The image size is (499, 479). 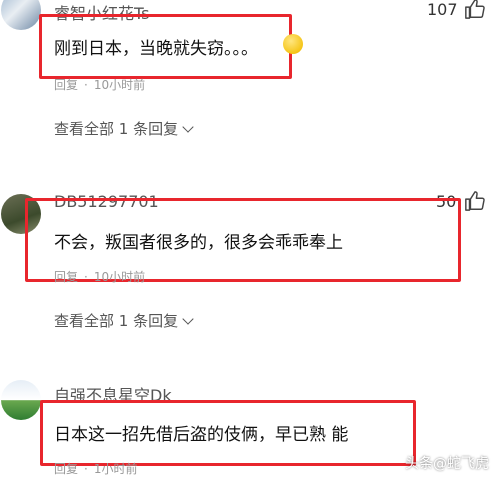 What do you see at coordinates (447, 464) in the screenshot?
I see `watermark: 头条@蛇飞虎` at bounding box center [447, 464].